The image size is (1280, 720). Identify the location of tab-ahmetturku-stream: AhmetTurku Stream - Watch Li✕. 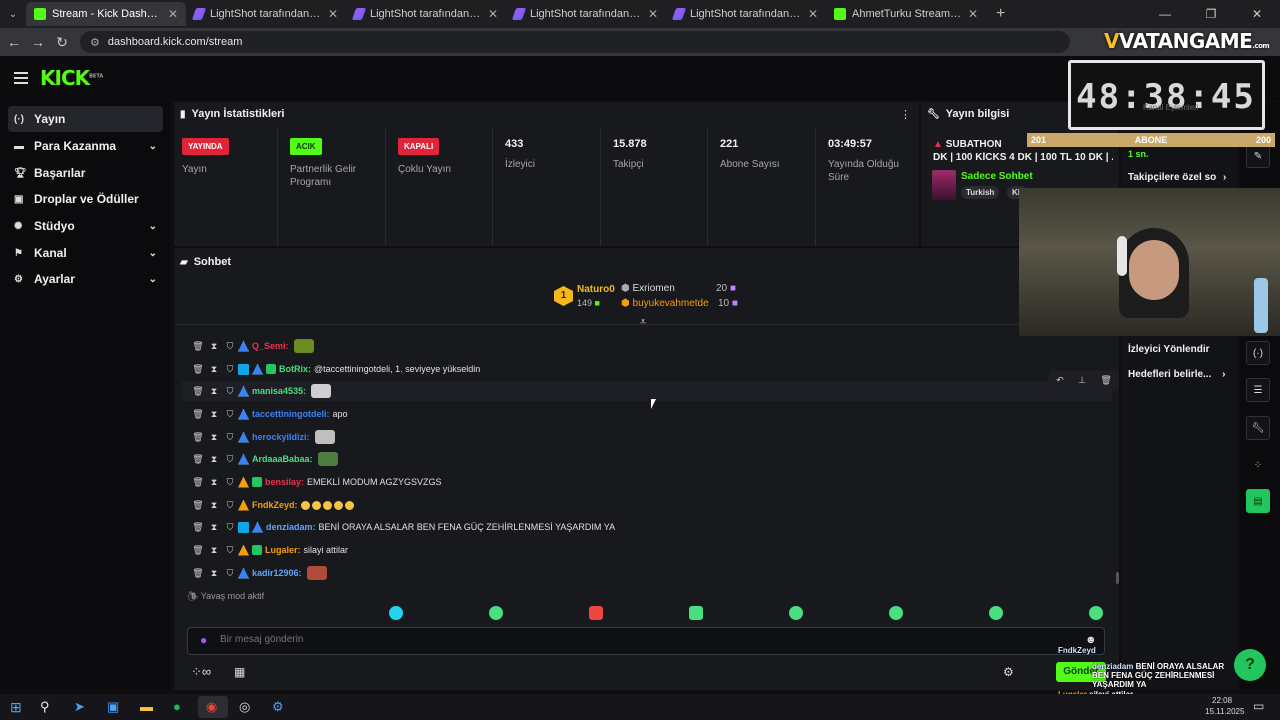
(906, 14).